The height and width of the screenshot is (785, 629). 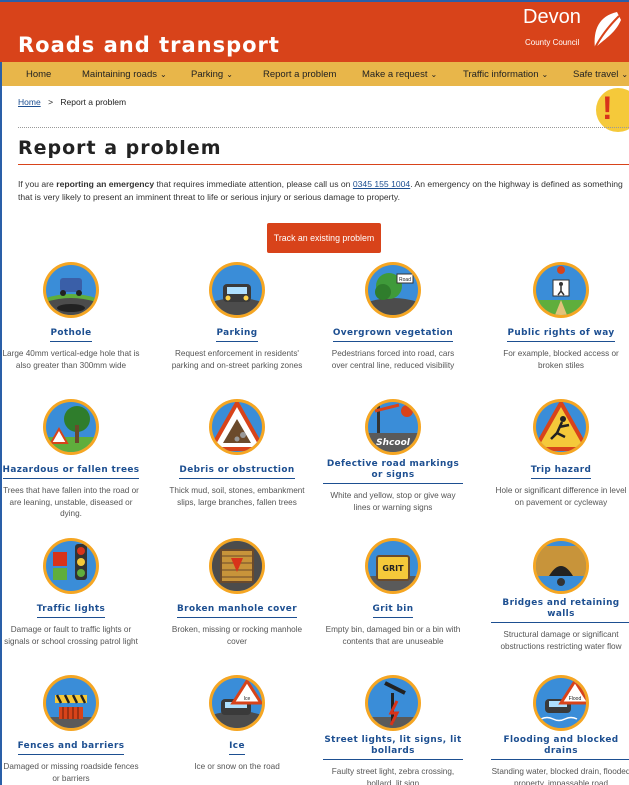 What do you see at coordinates (237, 766) in the screenshot?
I see `problem-description: Ice or snow on the road` at bounding box center [237, 766].